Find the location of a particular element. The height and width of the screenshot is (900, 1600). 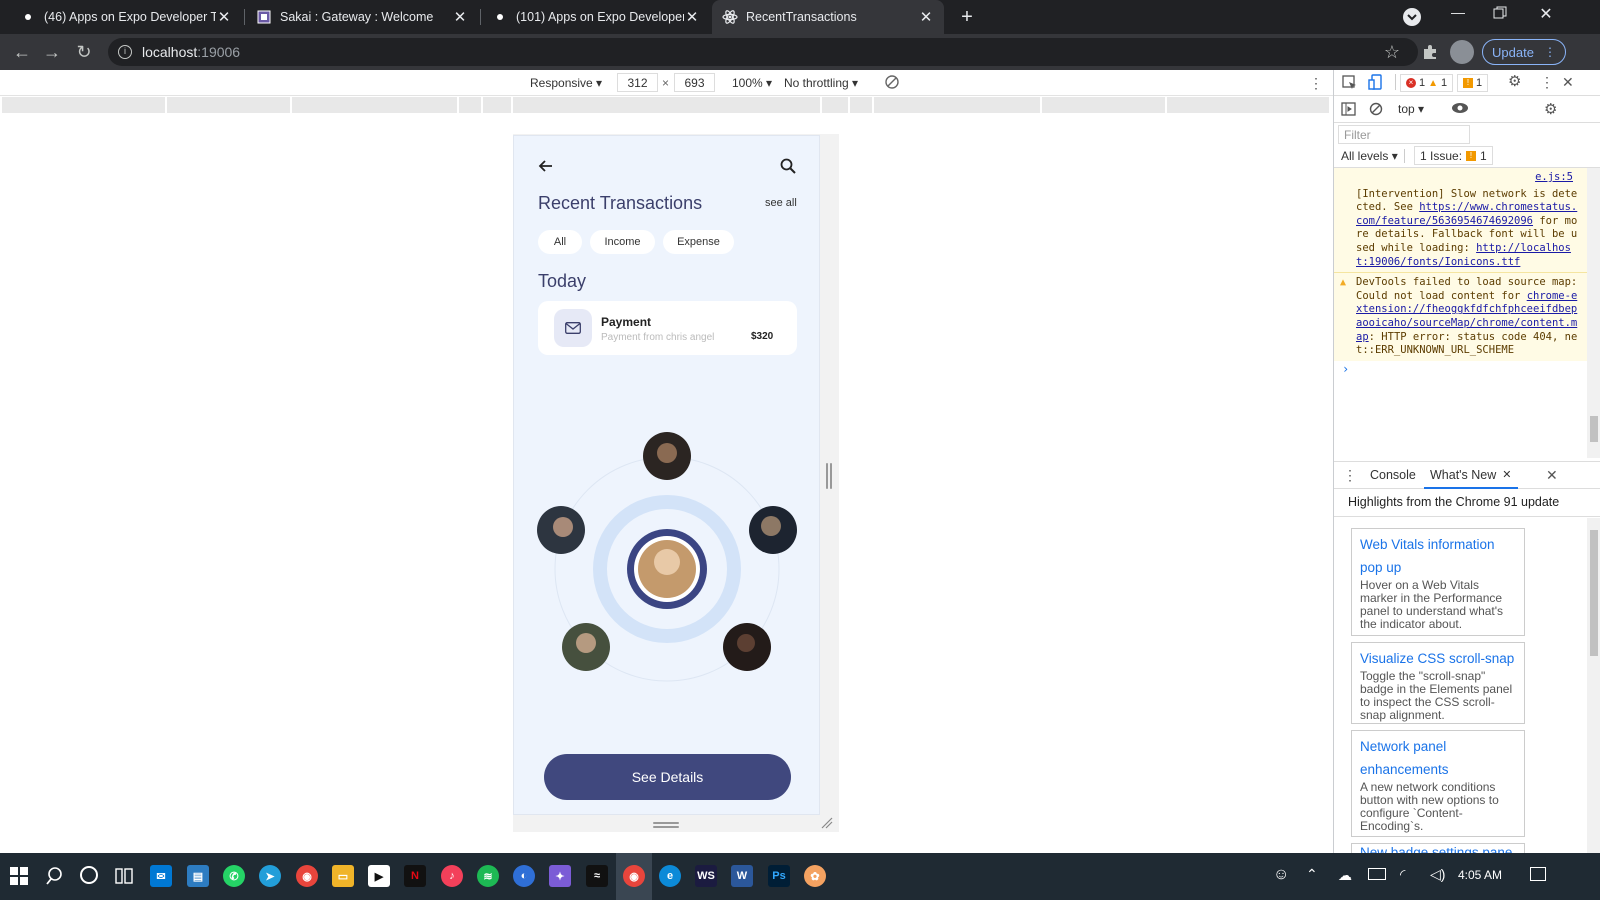

drawer-menu-icon: ⋮ is located at coordinates (1350, 475).